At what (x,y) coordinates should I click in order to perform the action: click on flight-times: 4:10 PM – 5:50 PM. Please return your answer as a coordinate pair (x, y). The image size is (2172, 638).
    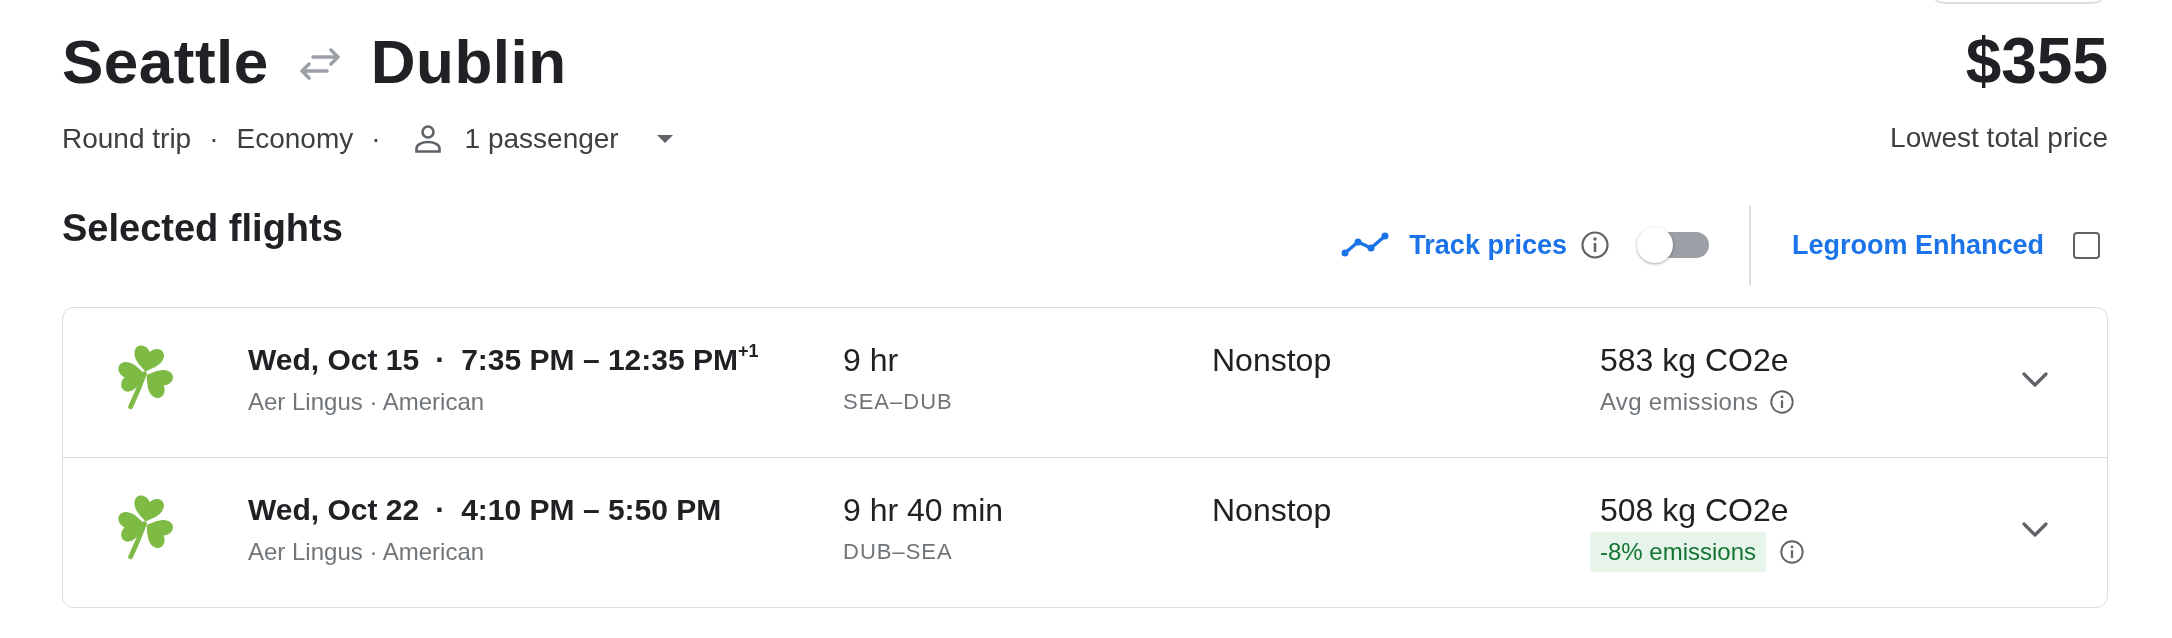
    Looking at the image, I should click on (591, 510).